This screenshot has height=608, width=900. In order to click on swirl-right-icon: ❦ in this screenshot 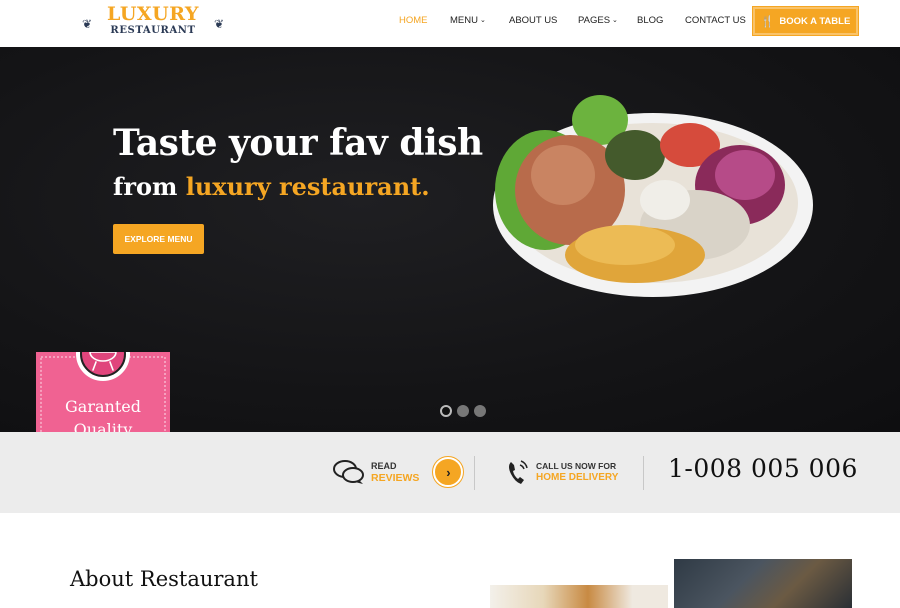, I will do `click(218, 24)`.